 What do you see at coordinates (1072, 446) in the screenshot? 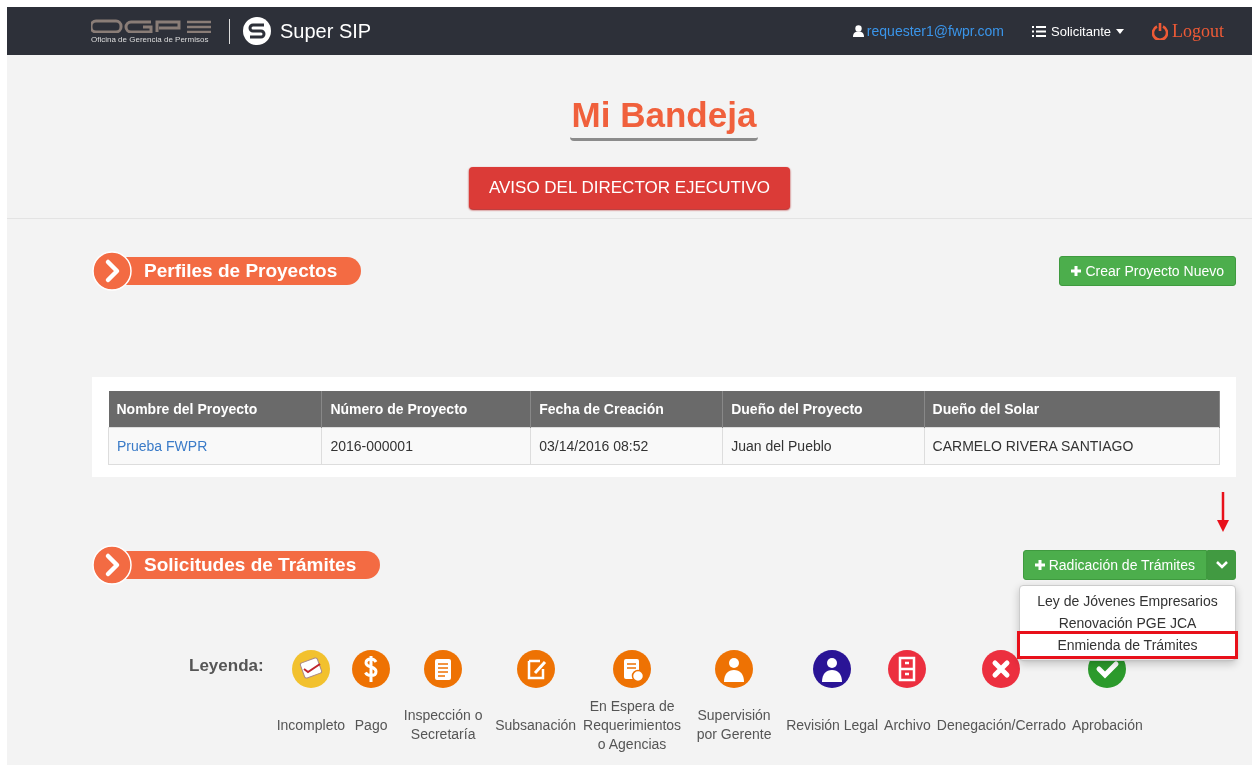
I see `table-cell: CARMELO RIVERA SANTIAGO` at bounding box center [1072, 446].